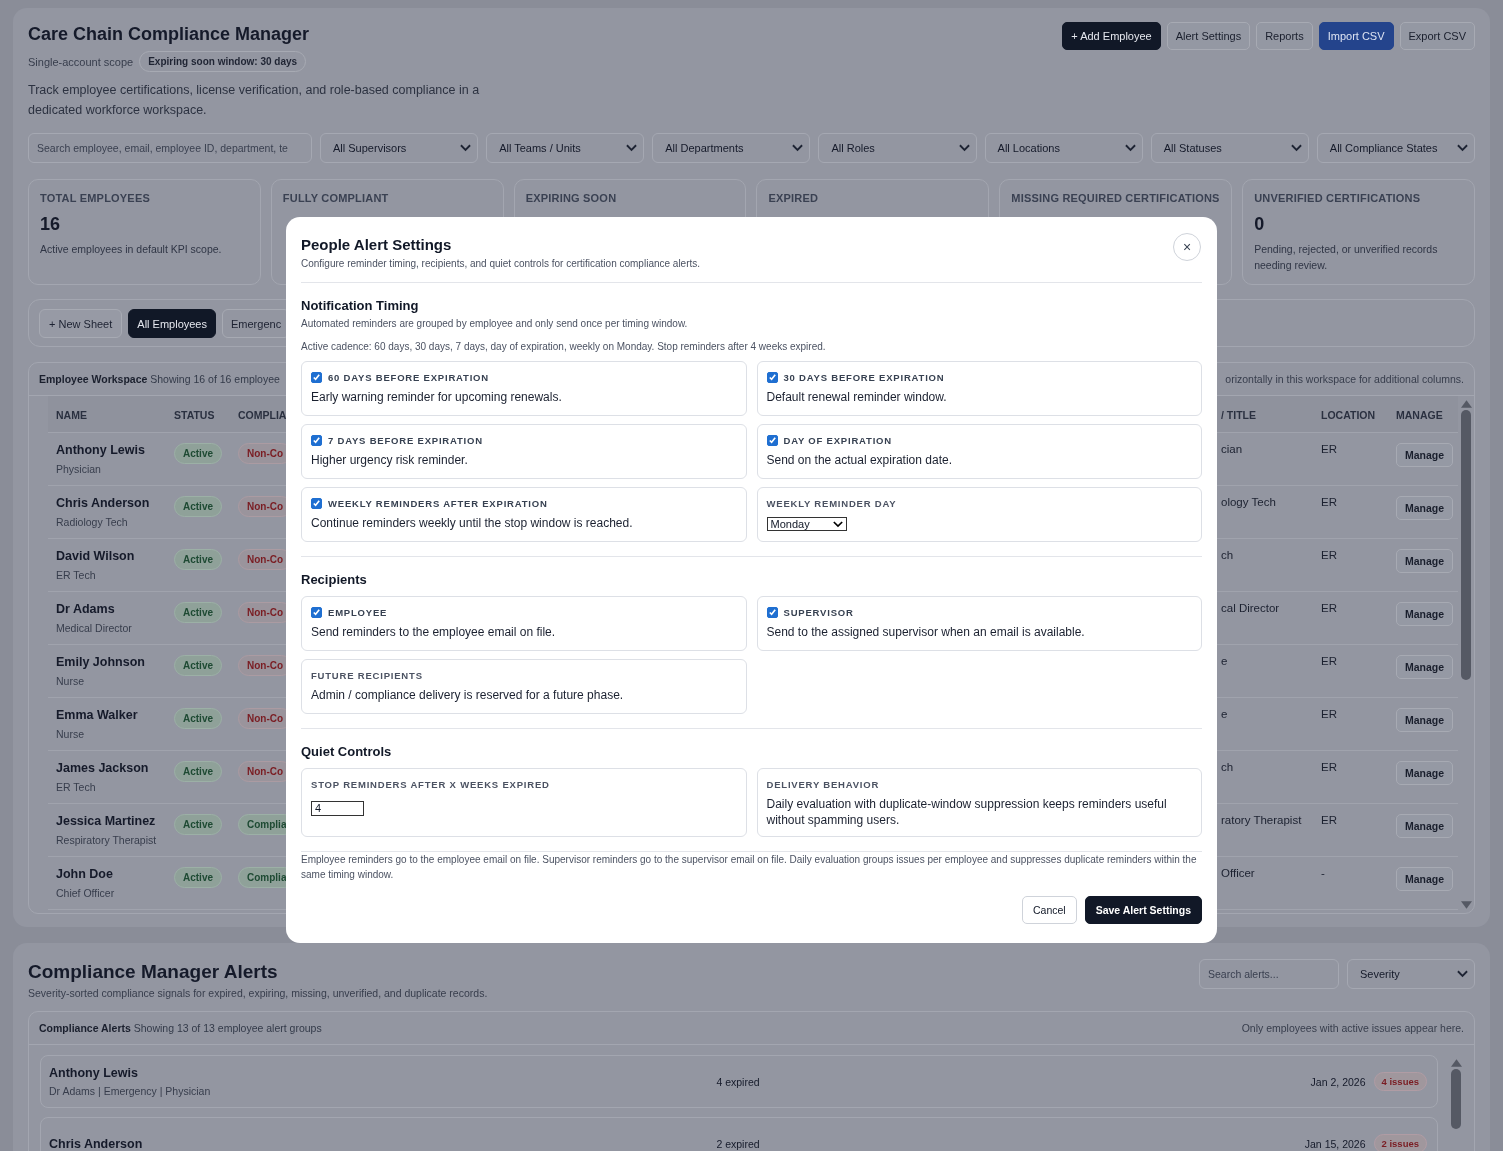 This screenshot has width=1503, height=1151. What do you see at coordinates (564, 346) in the screenshot?
I see `cadence-note: Active cadence: 60 days, 30 days, 7 days, day of expiration, weekly on Monday. Stop reminders after 4 weeks expired.` at bounding box center [564, 346].